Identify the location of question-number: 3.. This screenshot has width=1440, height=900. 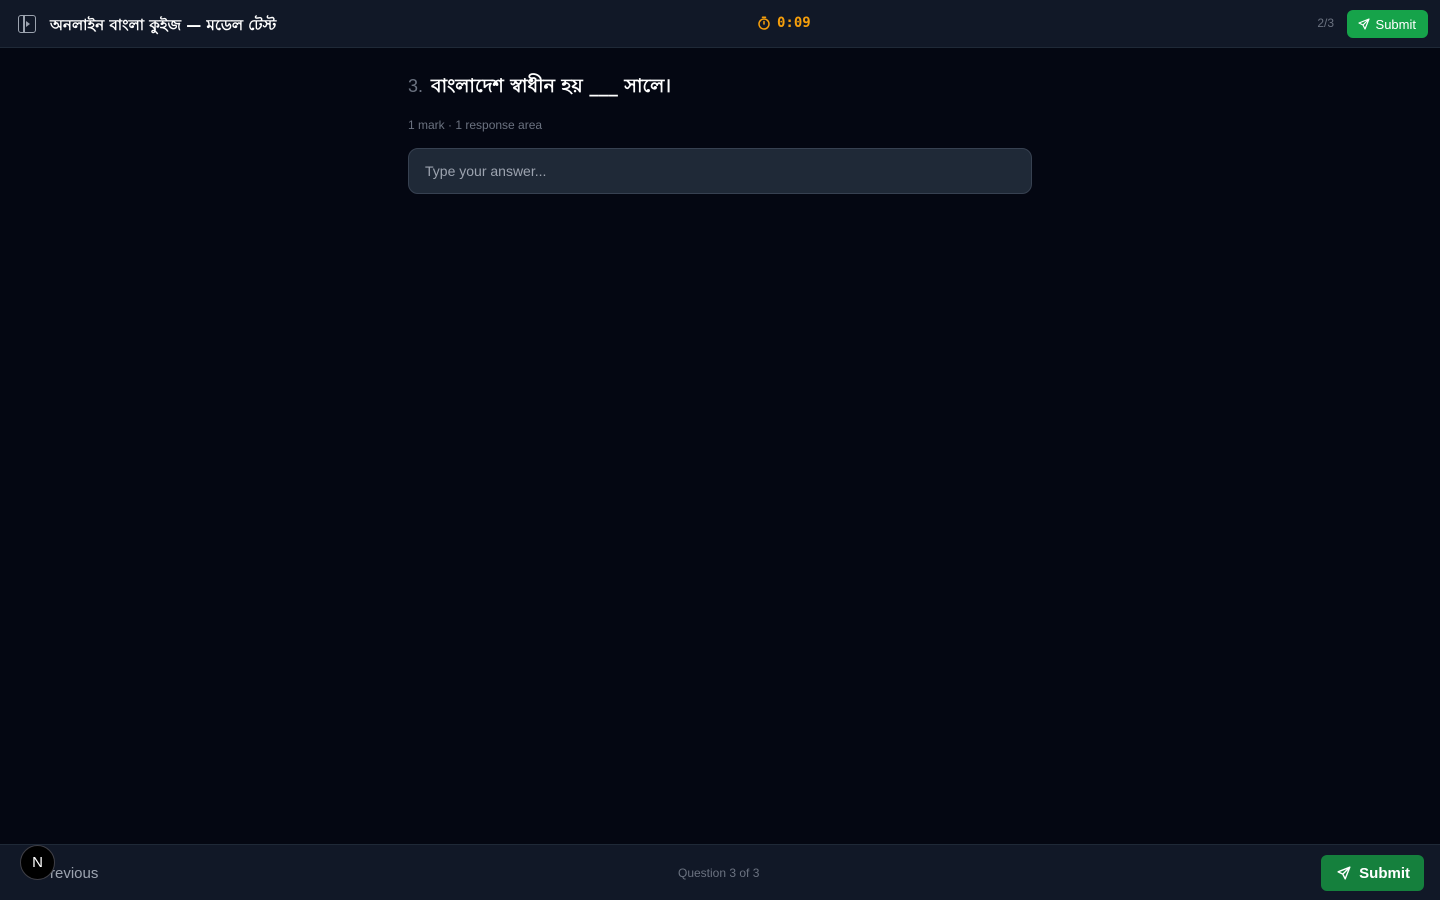
(416, 86).